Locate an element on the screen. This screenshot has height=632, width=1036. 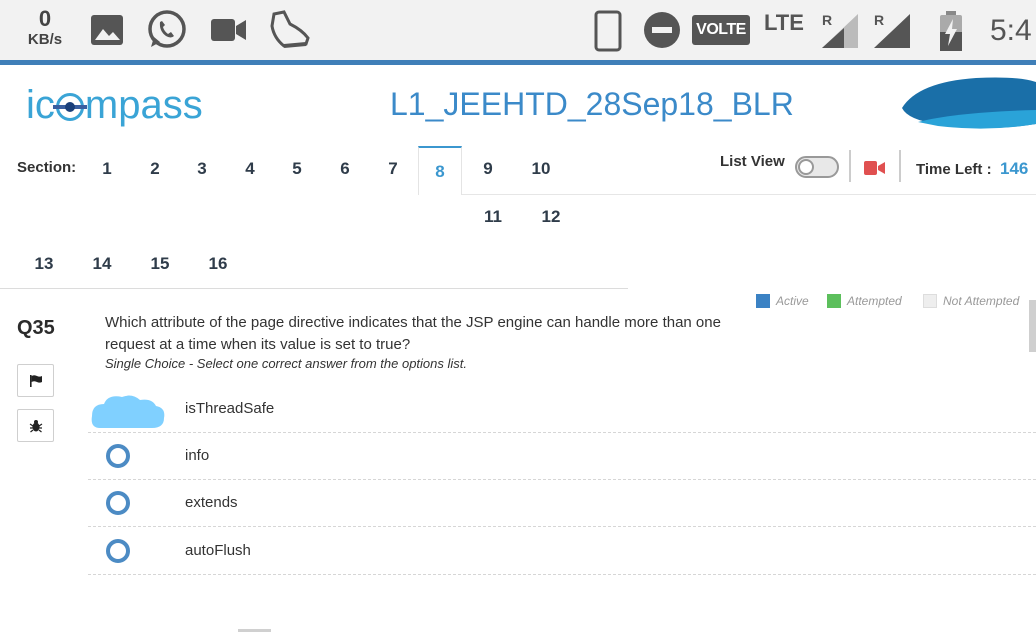
video-camera-icon is located at coordinates (228, 30).